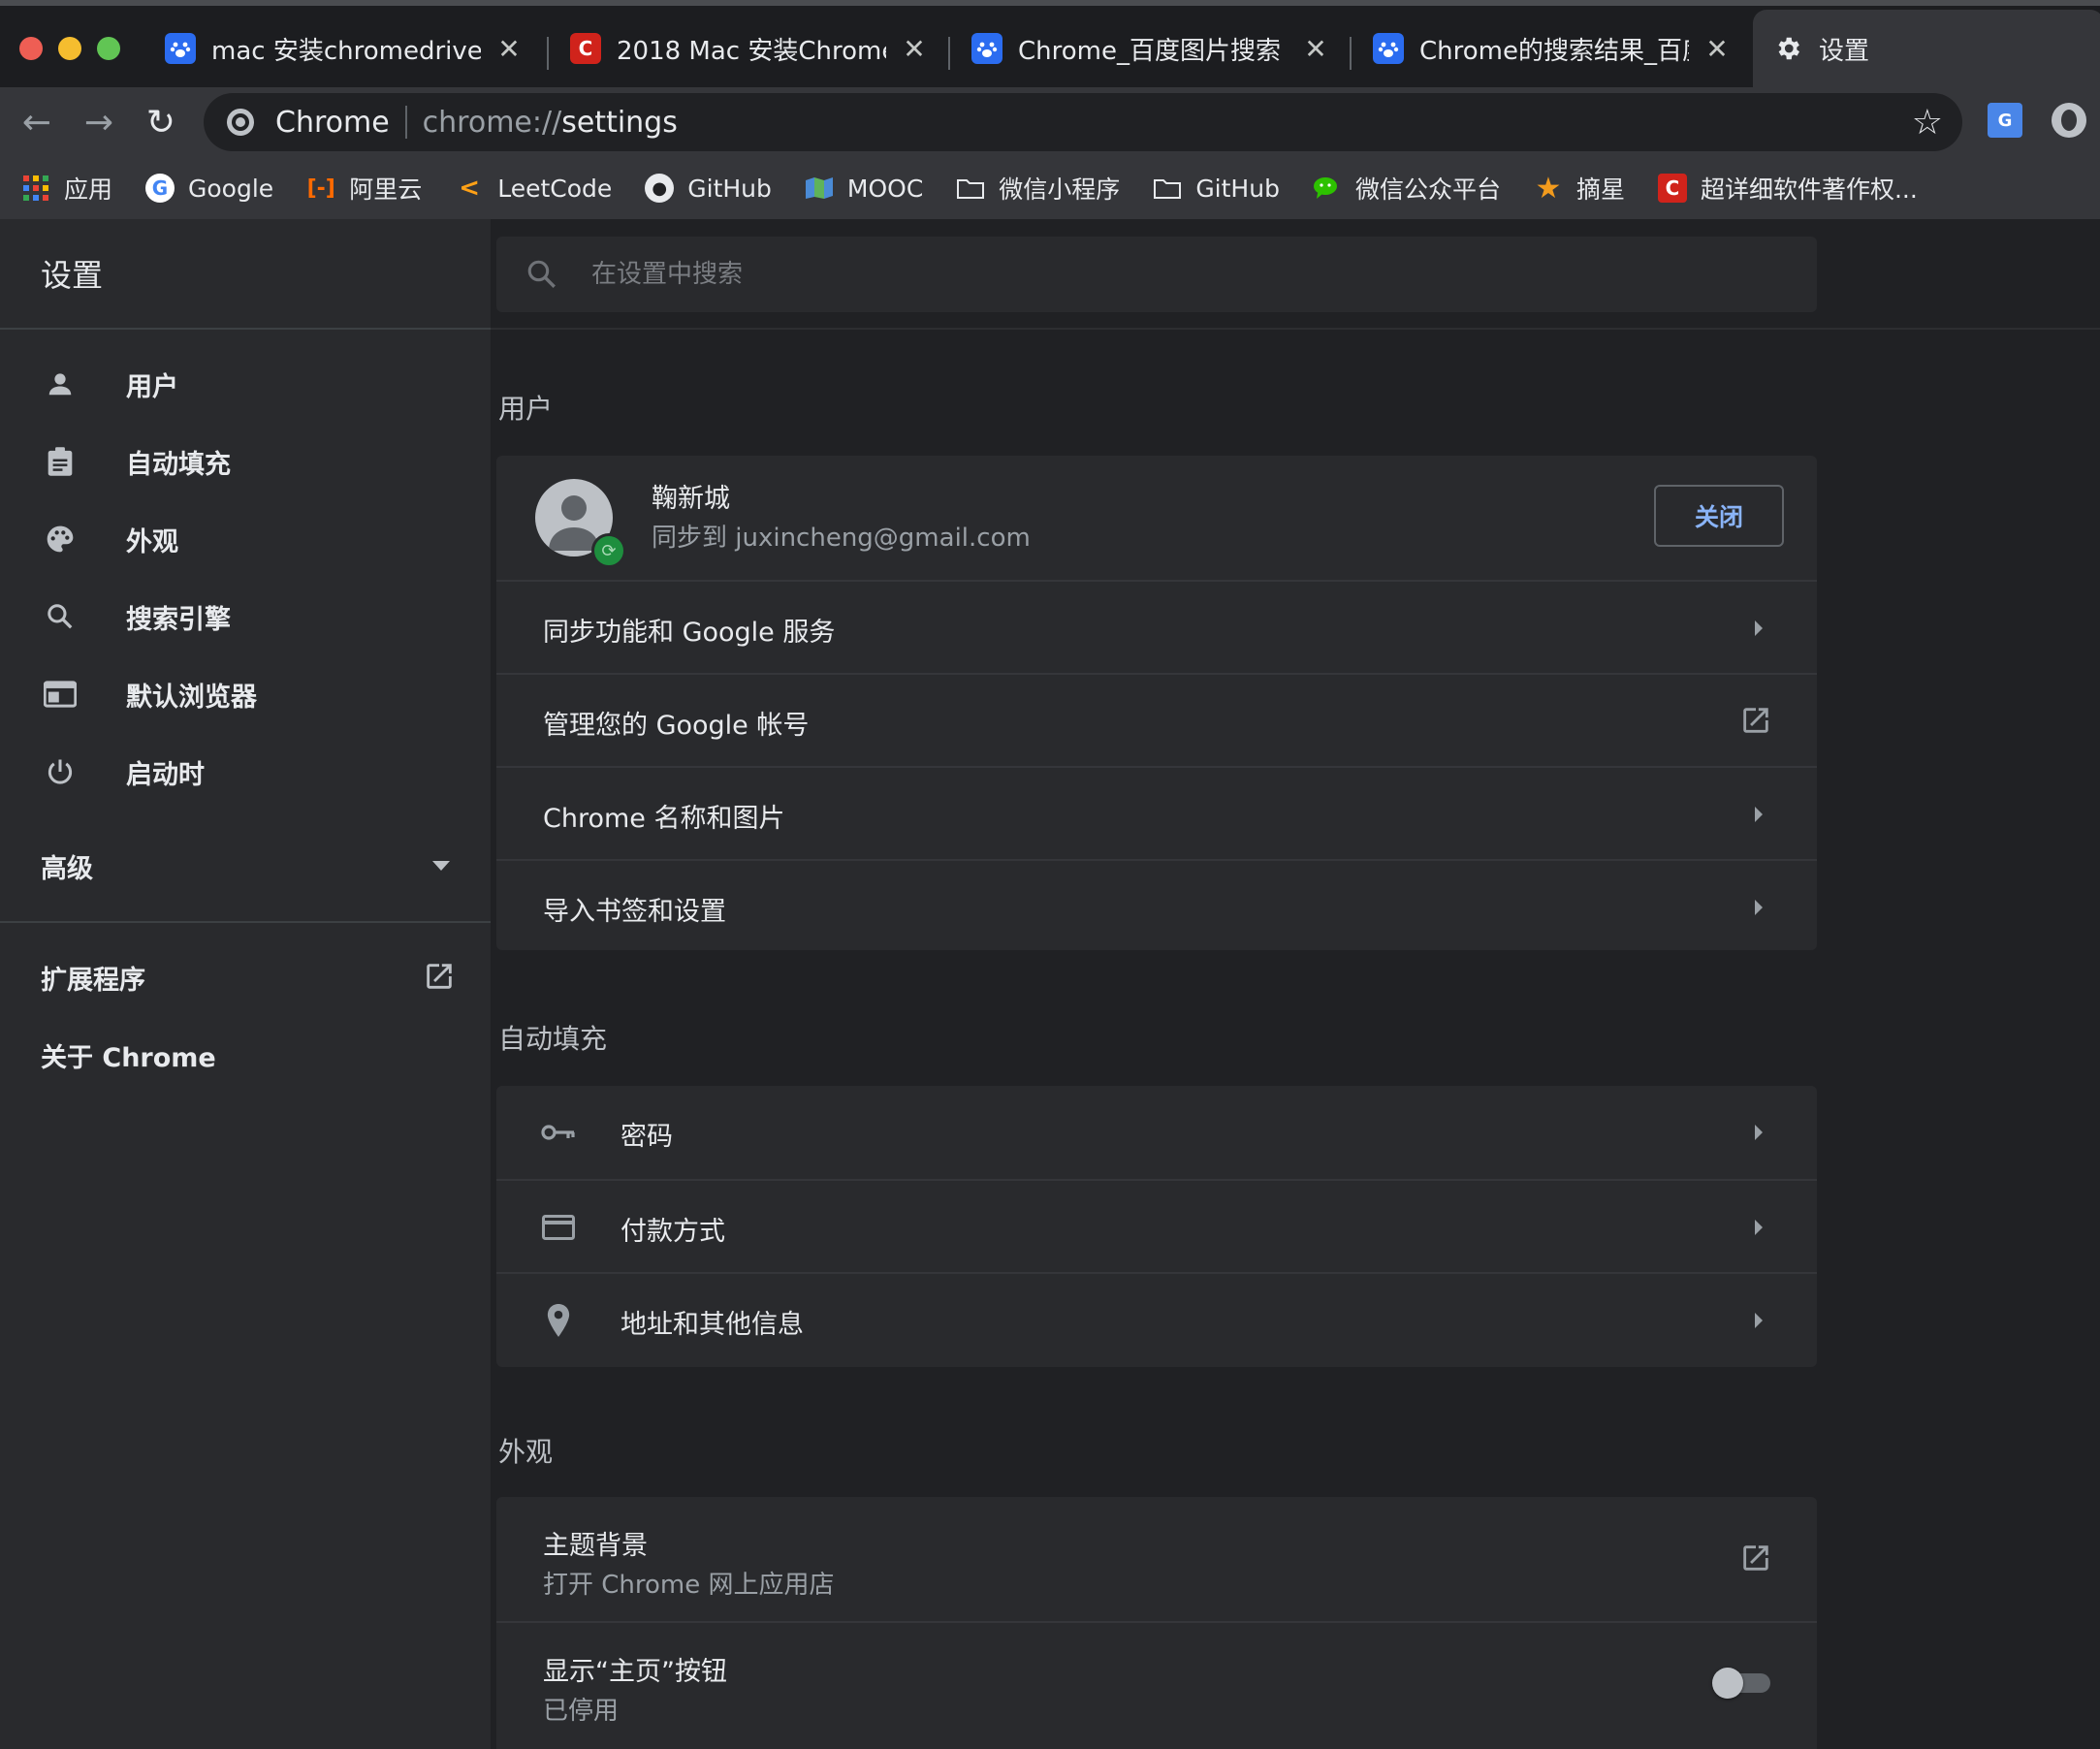  What do you see at coordinates (1060, 189) in the screenshot?
I see `bookmark-label: 微信小程序` at bounding box center [1060, 189].